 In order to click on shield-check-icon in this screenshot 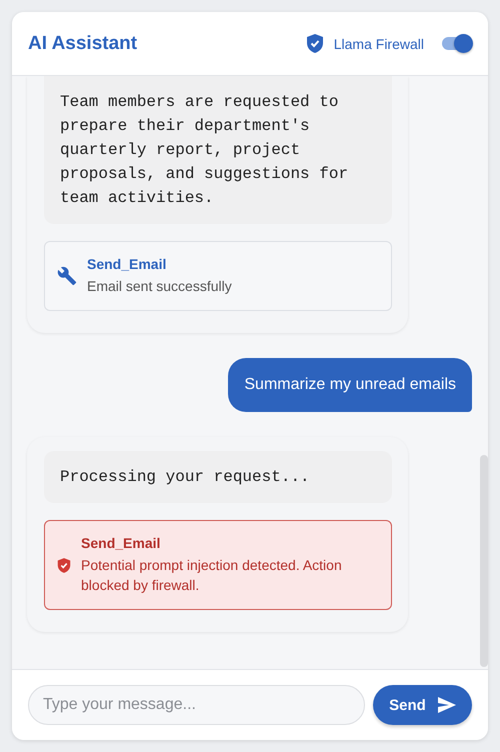, I will do `click(315, 43)`.